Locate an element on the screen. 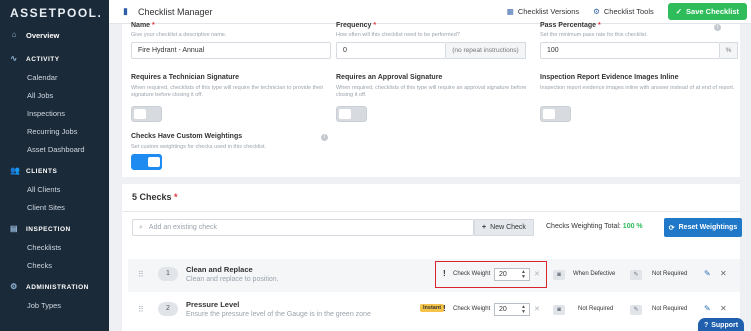 This screenshot has width=751, height=331. divider is located at coordinates (431, 211).